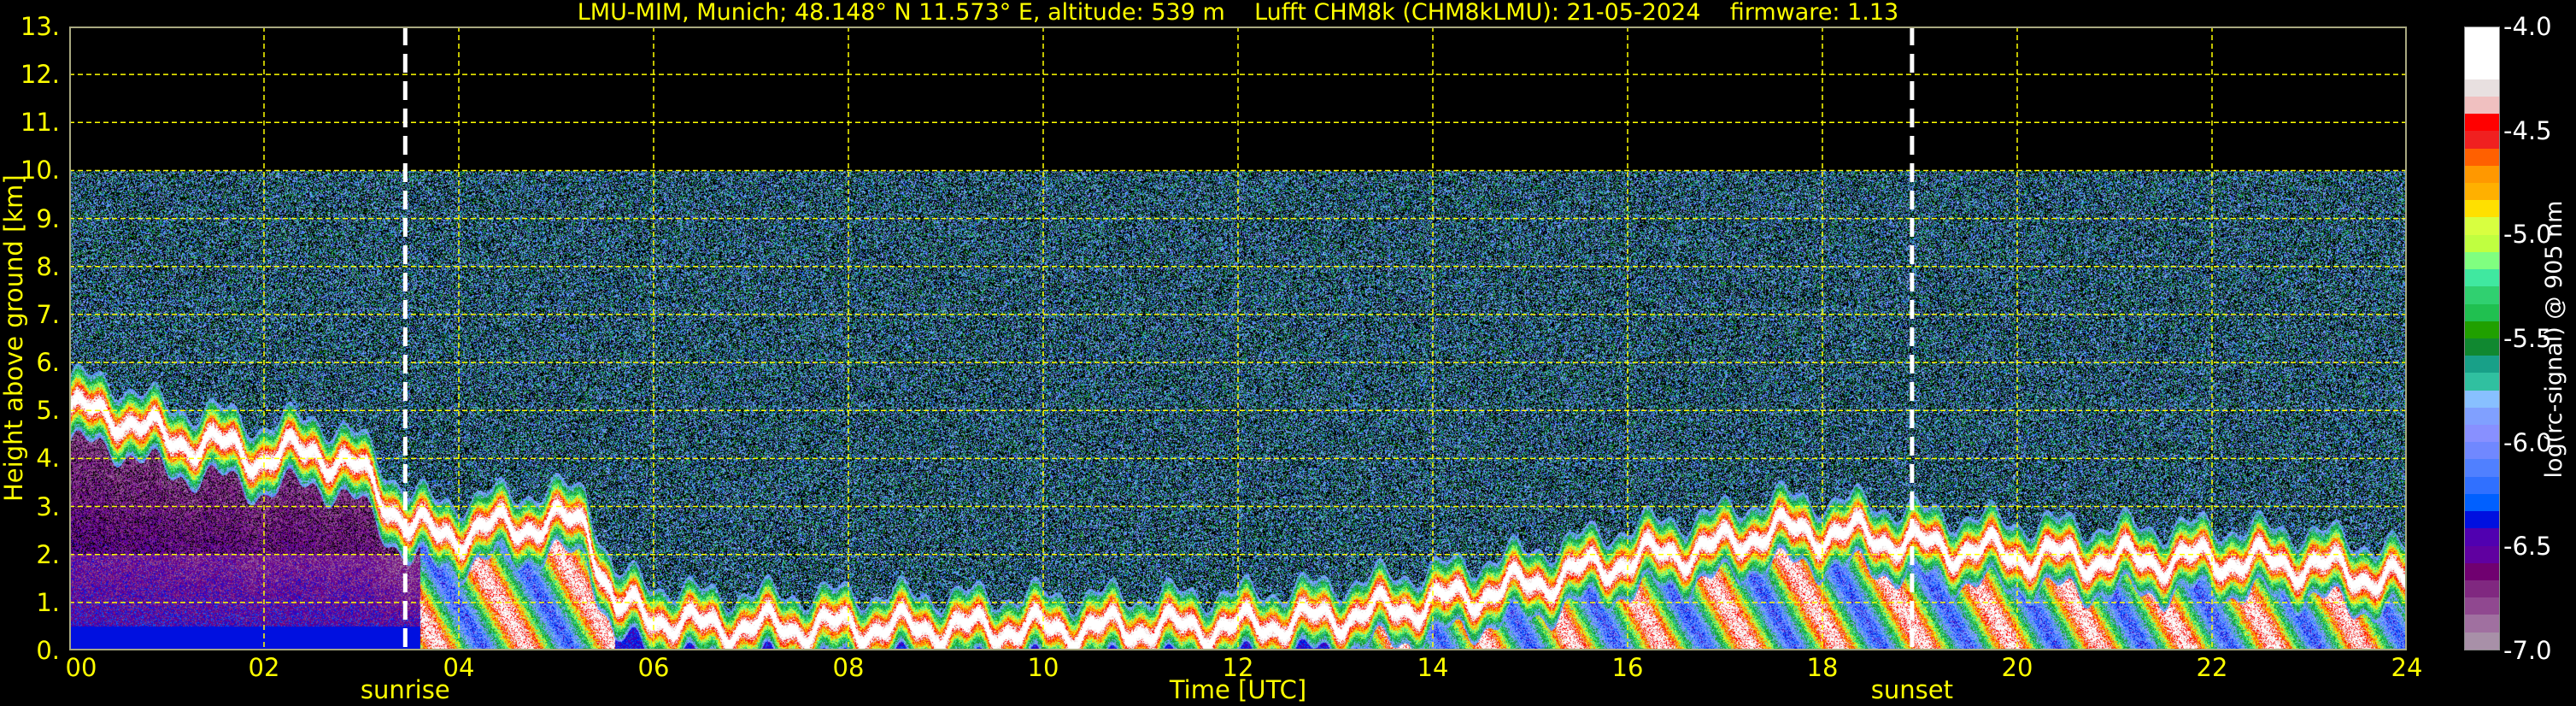  What do you see at coordinates (2527, 547) in the screenshot?
I see `colorbar-tick-label: -6.5` at bounding box center [2527, 547].